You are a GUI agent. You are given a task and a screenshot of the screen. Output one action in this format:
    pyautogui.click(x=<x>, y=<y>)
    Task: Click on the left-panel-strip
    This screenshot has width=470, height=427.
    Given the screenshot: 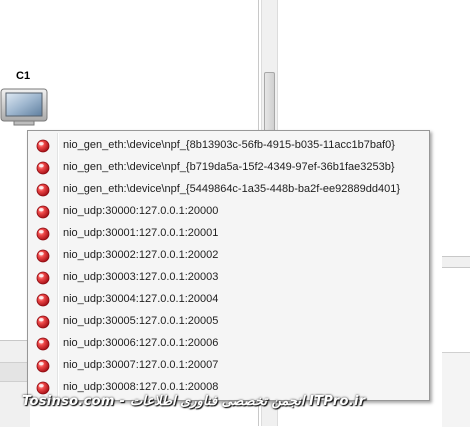 What is the action you would take?
    pyautogui.click(x=15, y=372)
    